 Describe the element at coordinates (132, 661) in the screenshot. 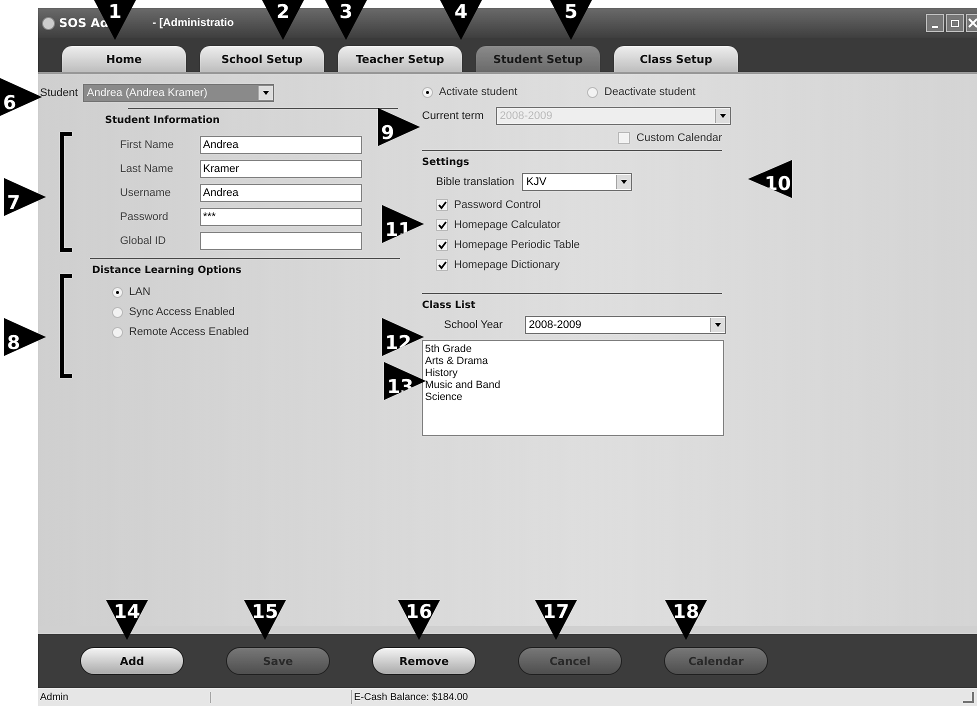

I see `pill-button: Add` at that location.